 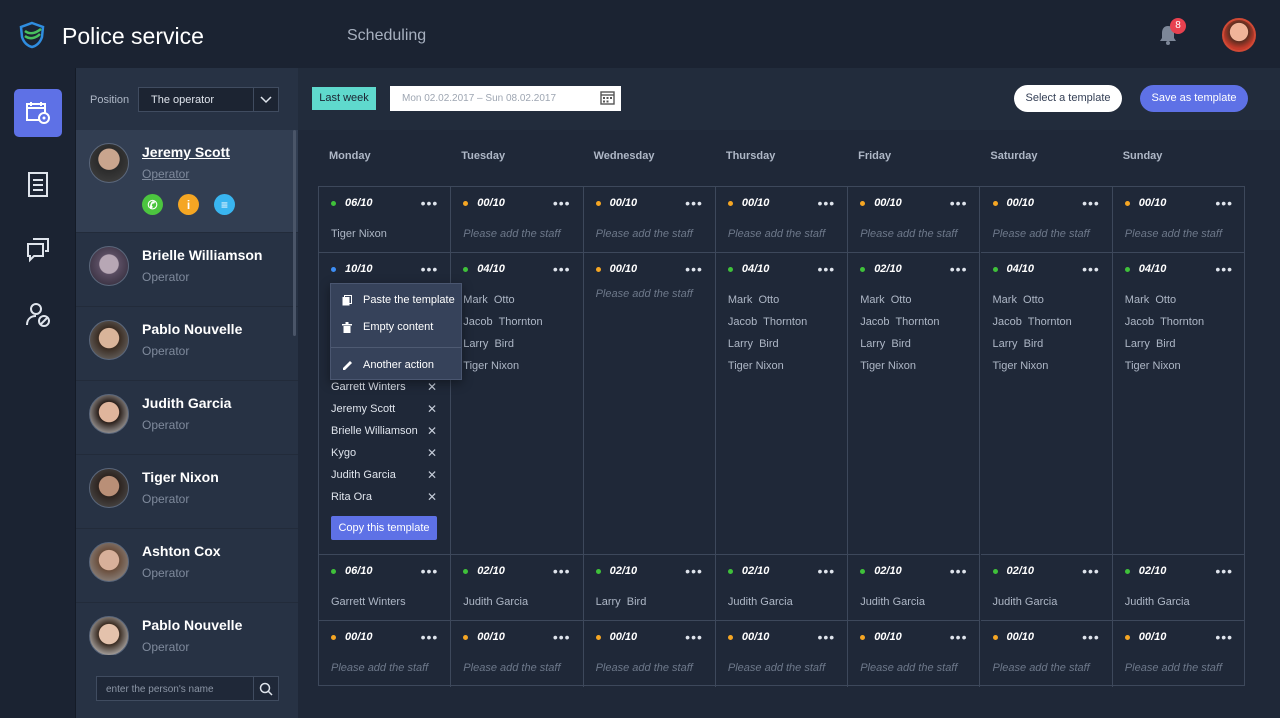 I want to click on user-avatar, so click(x=1239, y=35).